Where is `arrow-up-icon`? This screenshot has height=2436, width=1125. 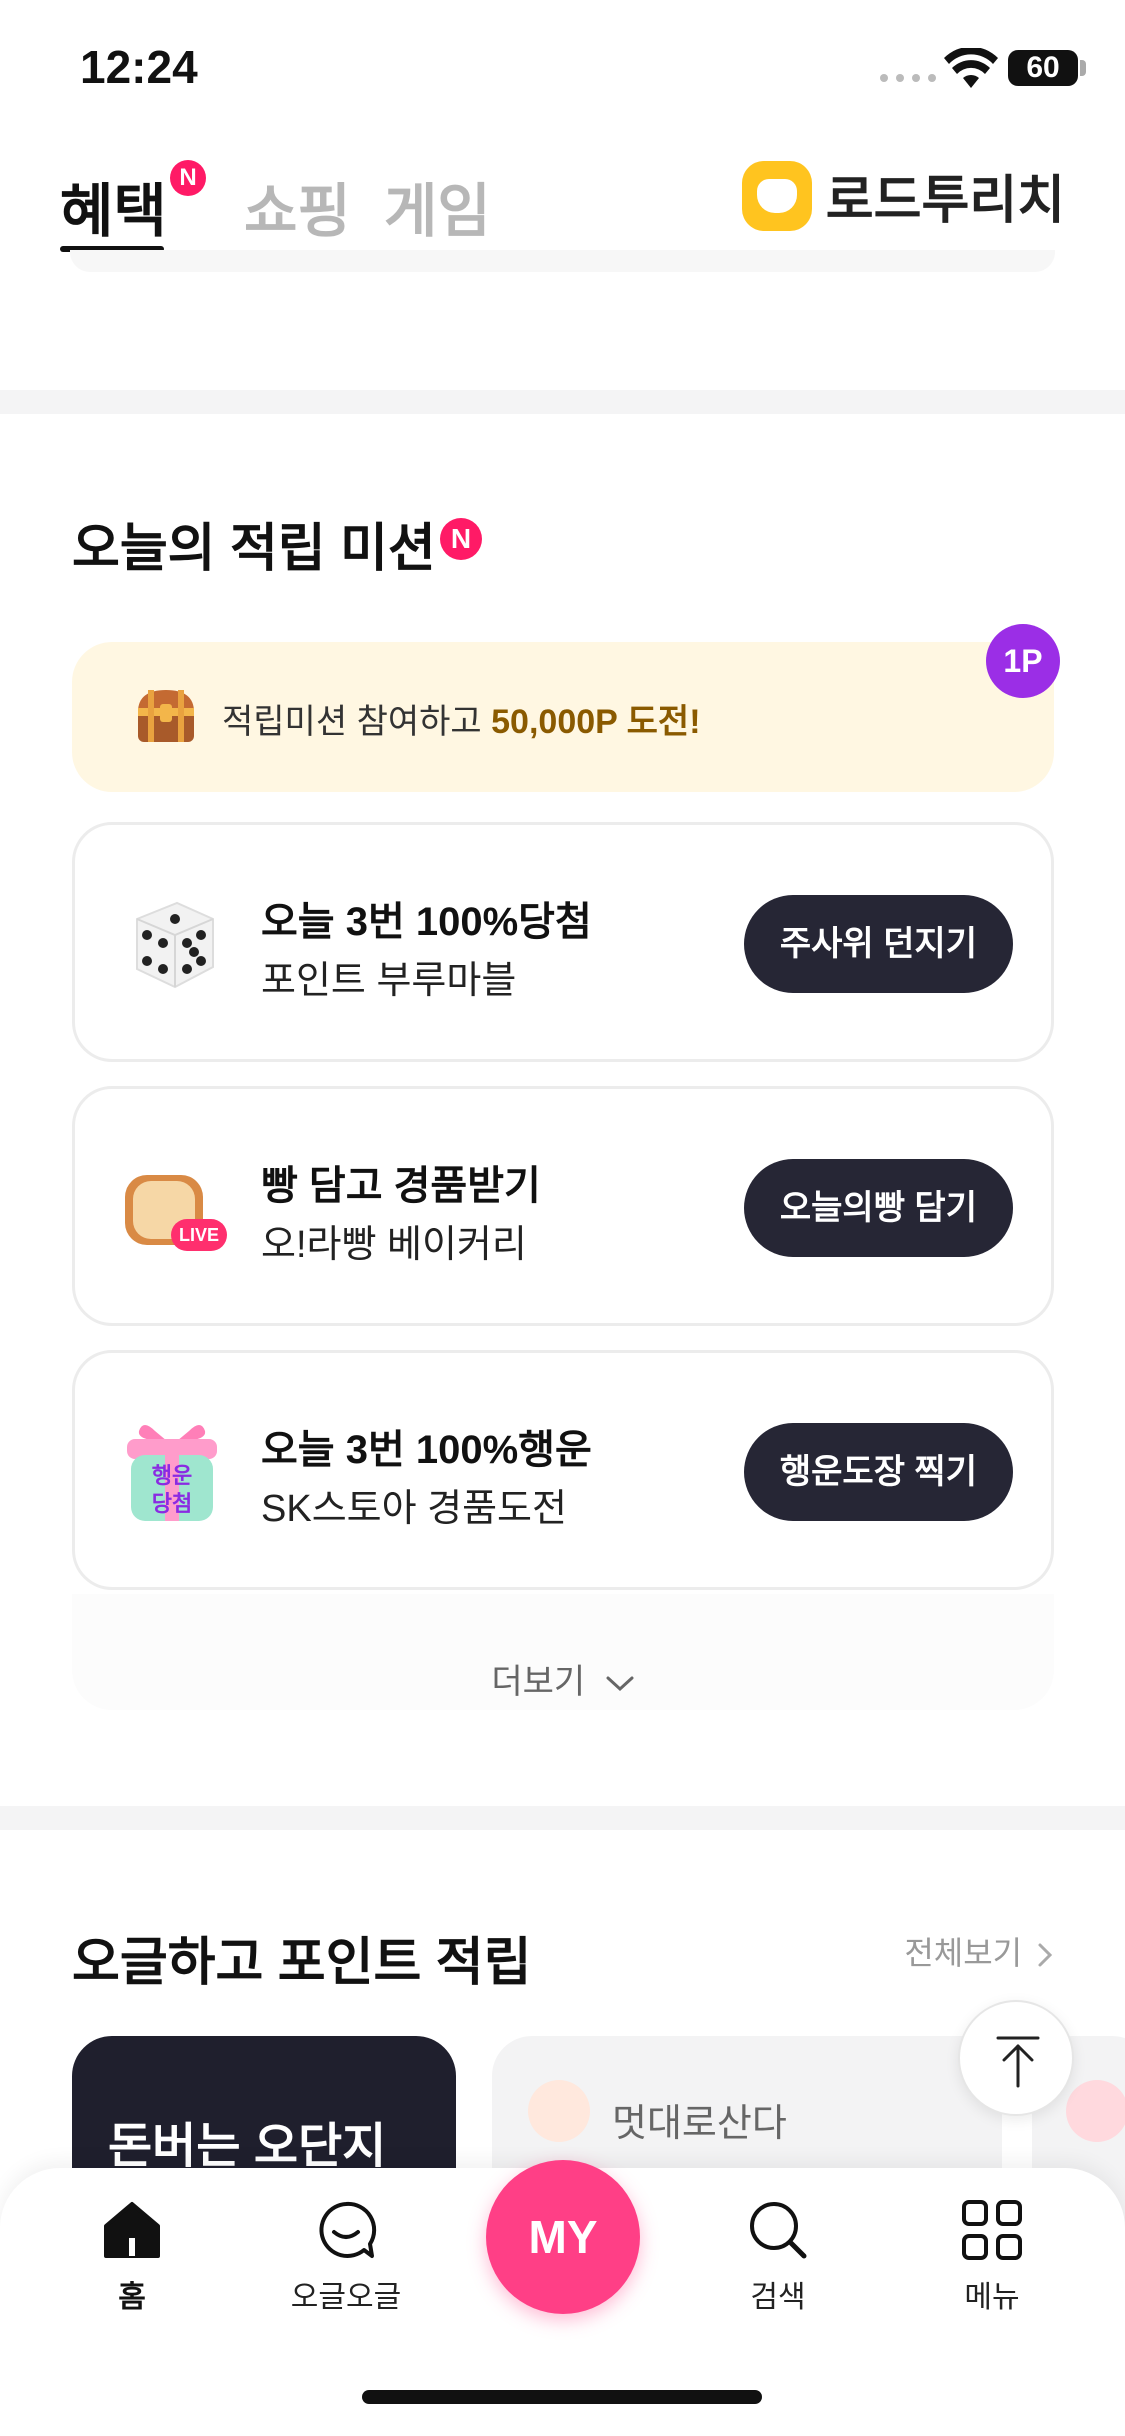 arrow-up-icon is located at coordinates (1018, 2062).